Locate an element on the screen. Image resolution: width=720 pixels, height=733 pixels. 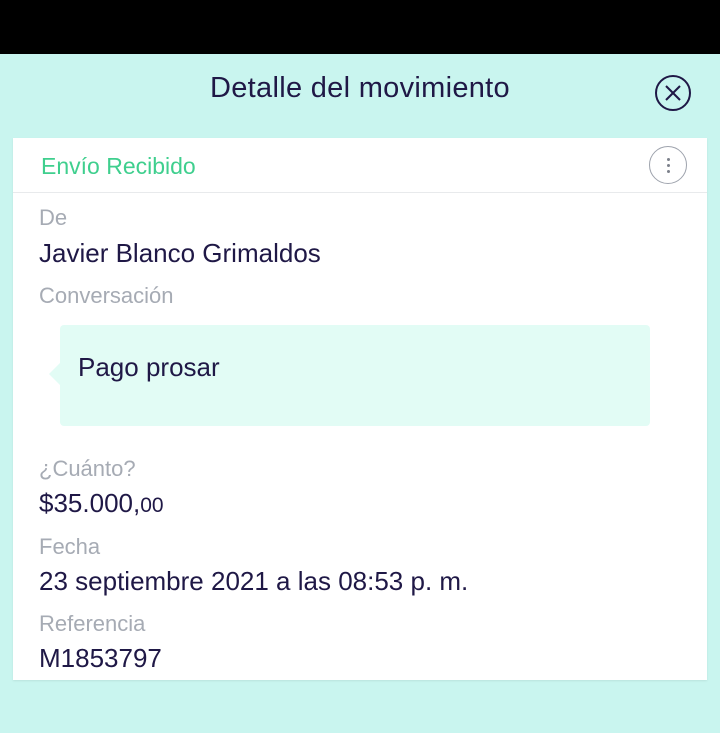
amount-value: $35.000,00 is located at coordinates (101, 503).